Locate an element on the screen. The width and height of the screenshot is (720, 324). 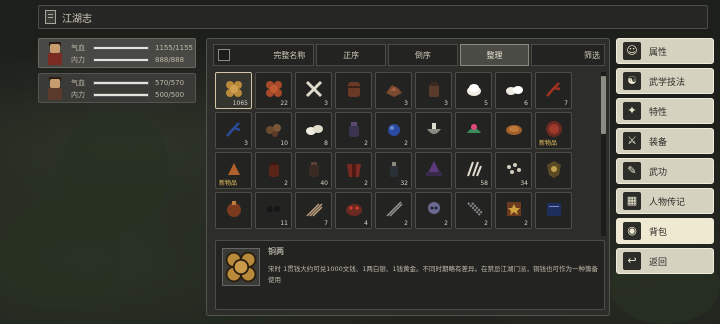
claw-icon is located at coordinates (234, 169).